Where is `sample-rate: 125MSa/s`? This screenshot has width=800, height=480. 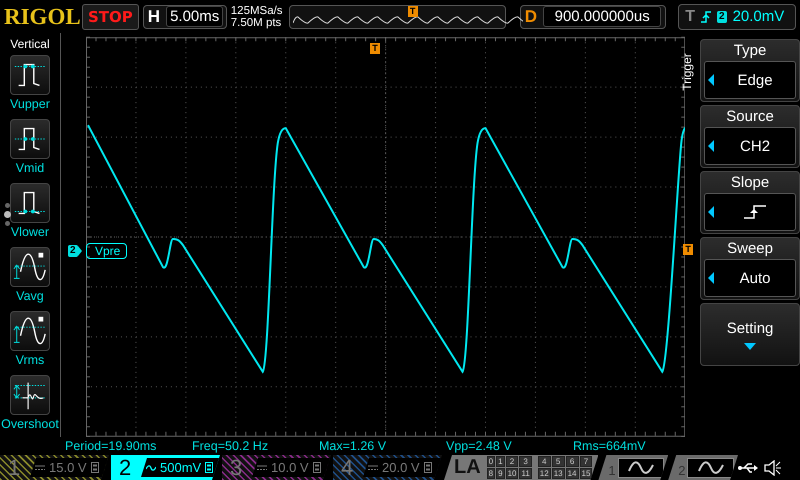 sample-rate: 125MSa/s is located at coordinates (257, 10).